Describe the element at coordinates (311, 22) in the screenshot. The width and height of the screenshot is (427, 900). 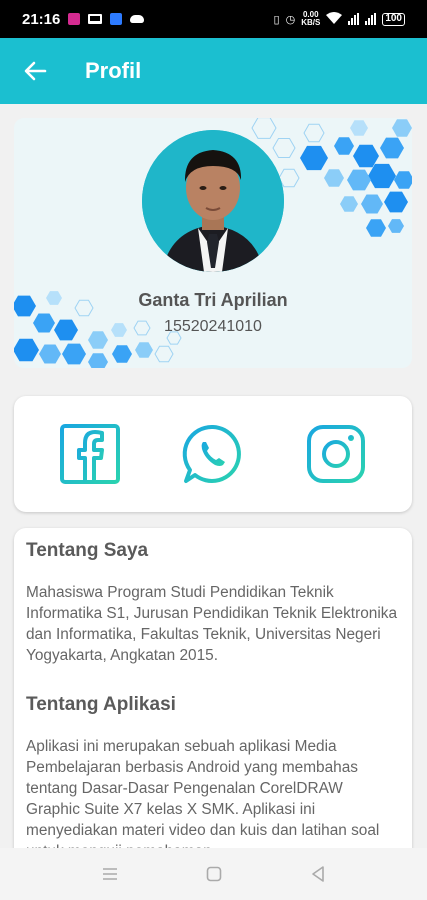
I see `data-speed-unit: KB/S` at that location.